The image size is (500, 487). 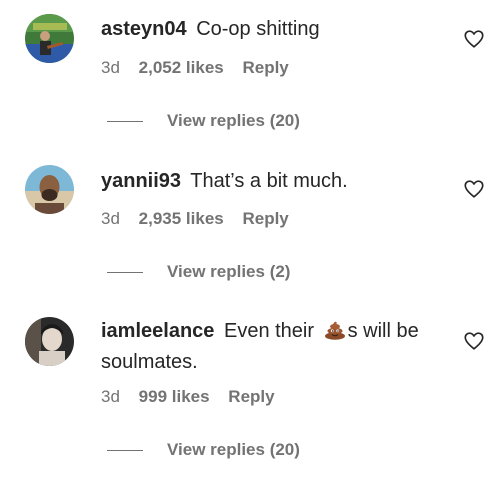 I want to click on comment-body: That’s a bit much., so click(x=269, y=181).